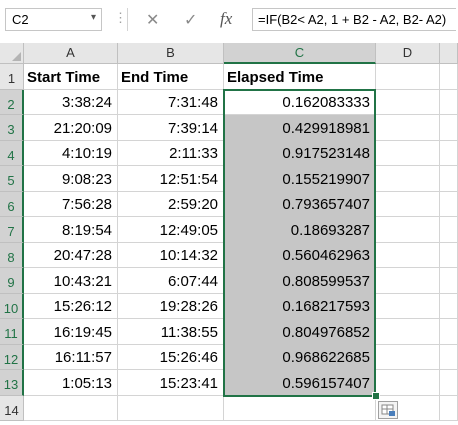 The image size is (458, 425). What do you see at coordinates (171, 281) in the screenshot?
I see `cell-b9: 6:07:44` at bounding box center [171, 281].